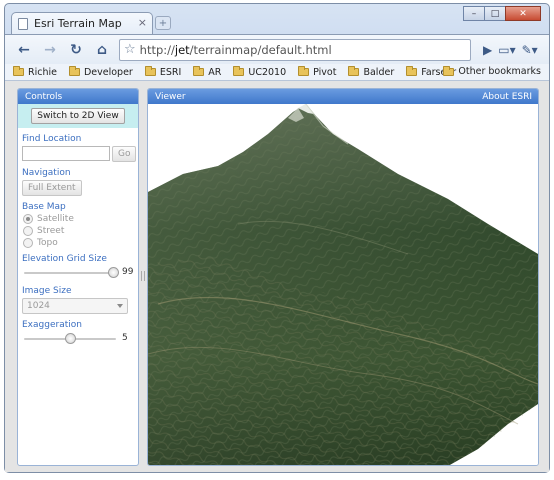  Describe the element at coordinates (343, 96) in the screenshot. I see `viewer-header: Viewer About ESRI` at that location.